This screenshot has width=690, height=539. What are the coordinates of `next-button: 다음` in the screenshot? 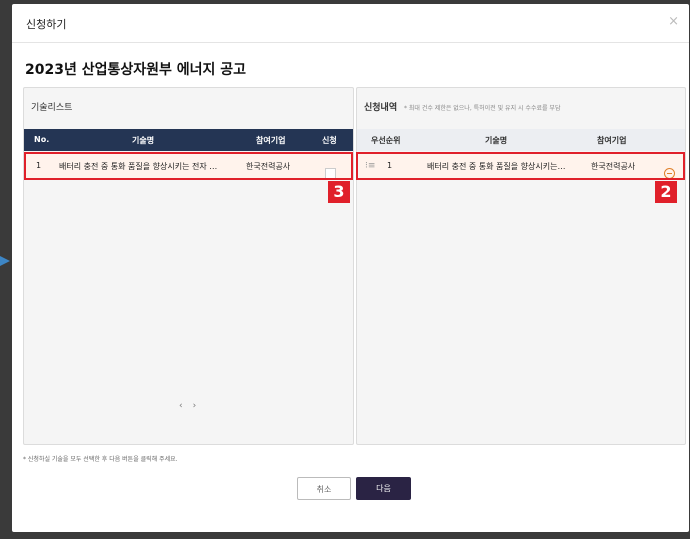 It's located at (383, 488).